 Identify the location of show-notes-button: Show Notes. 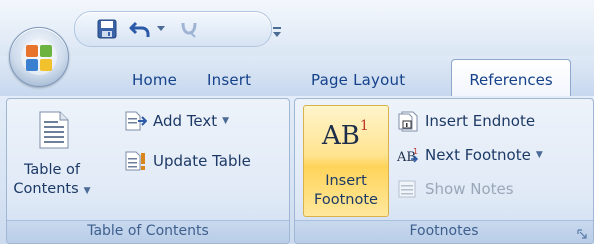
(455, 189).